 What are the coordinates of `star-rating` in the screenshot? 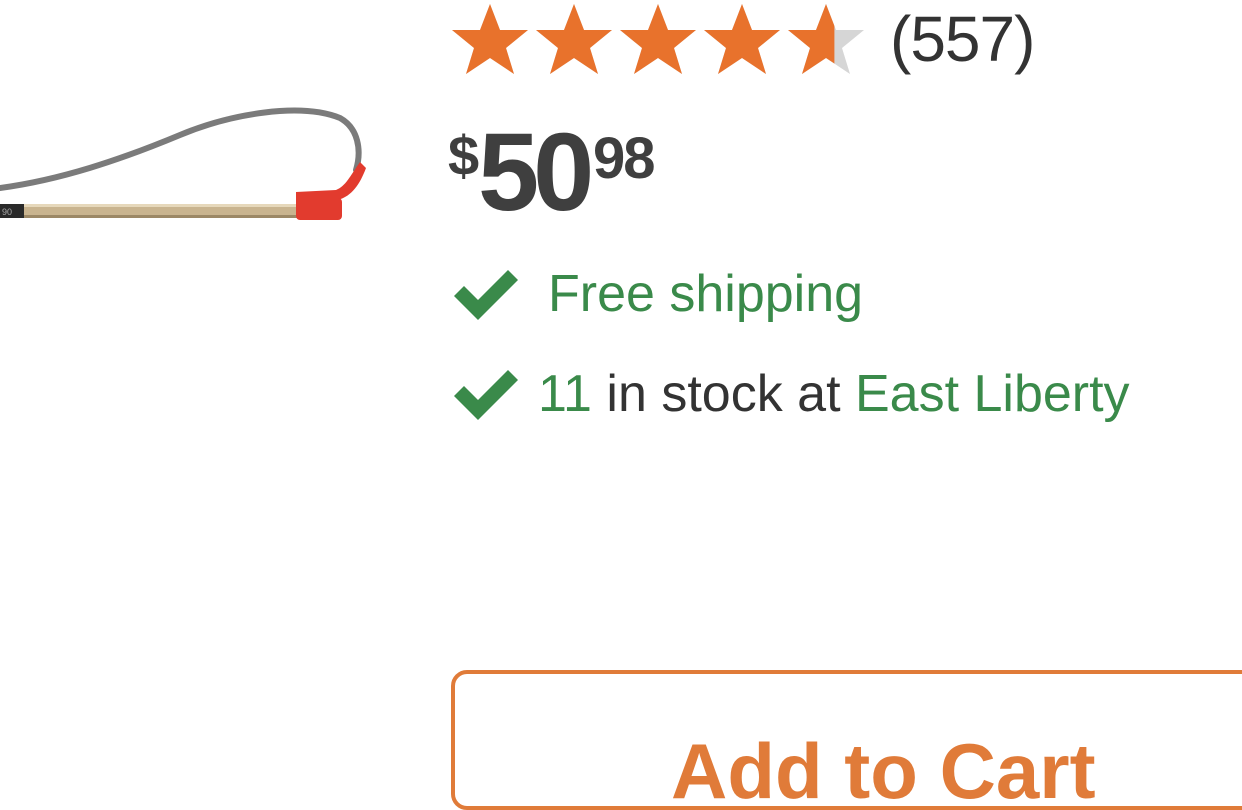 It's located at (658, 39).